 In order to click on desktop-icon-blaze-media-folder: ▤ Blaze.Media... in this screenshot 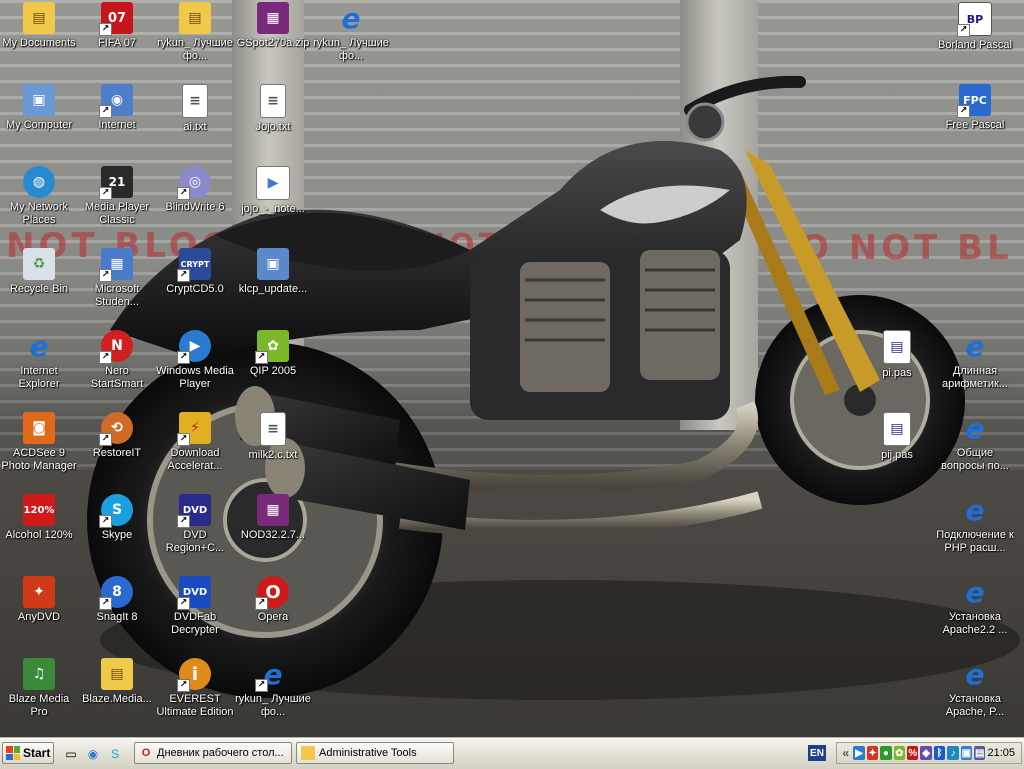, I will do `click(117, 696)`.